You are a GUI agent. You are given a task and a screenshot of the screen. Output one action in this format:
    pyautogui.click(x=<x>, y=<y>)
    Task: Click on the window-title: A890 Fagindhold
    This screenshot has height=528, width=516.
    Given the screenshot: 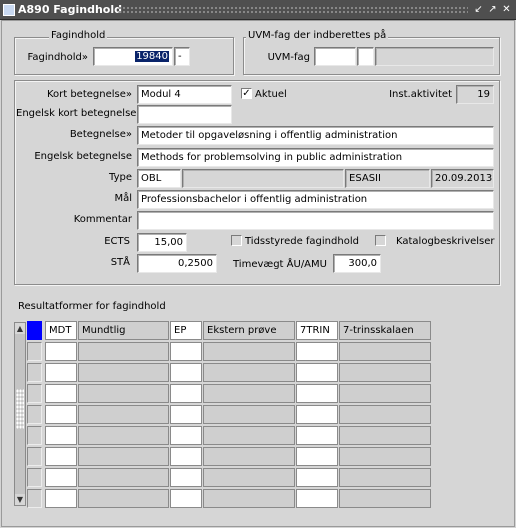 What is the action you would take?
    pyautogui.click(x=70, y=9)
    